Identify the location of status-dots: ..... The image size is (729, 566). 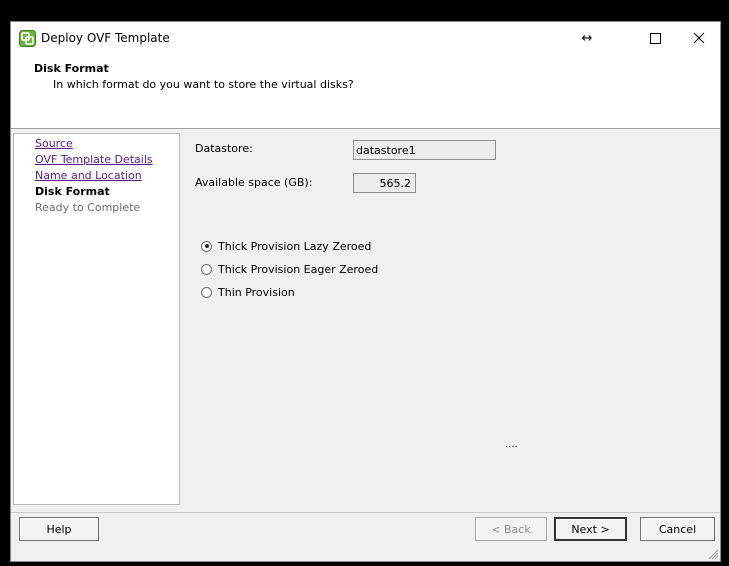
(511, 444).